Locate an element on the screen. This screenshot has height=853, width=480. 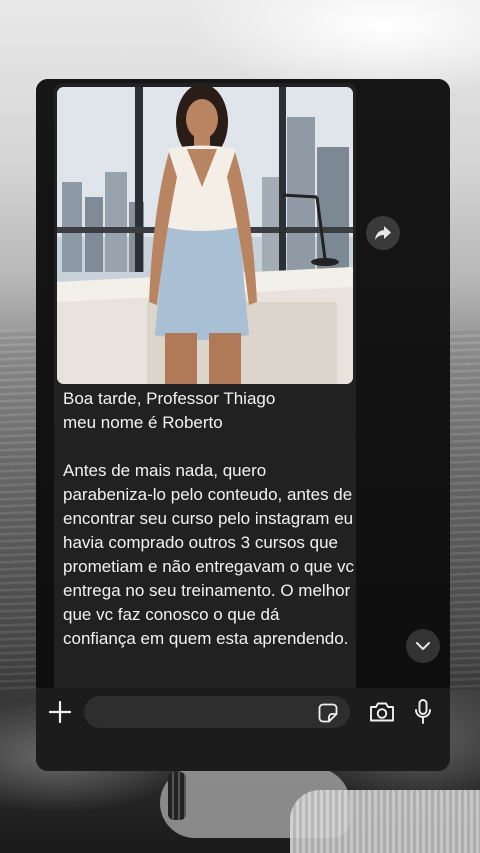
plus-icon is located at coordinates (60, 712).